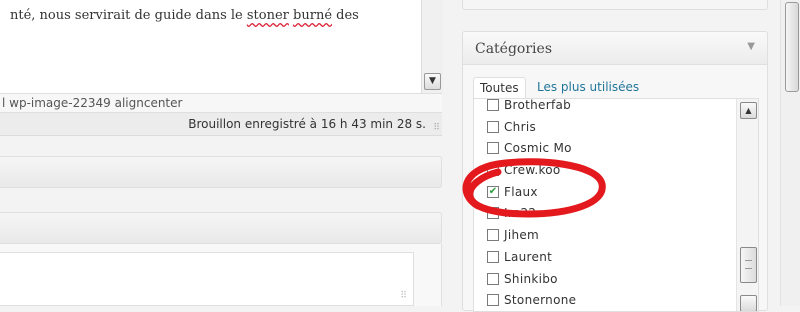  I want to click on categories-title: Catégories, so click(513, 49).